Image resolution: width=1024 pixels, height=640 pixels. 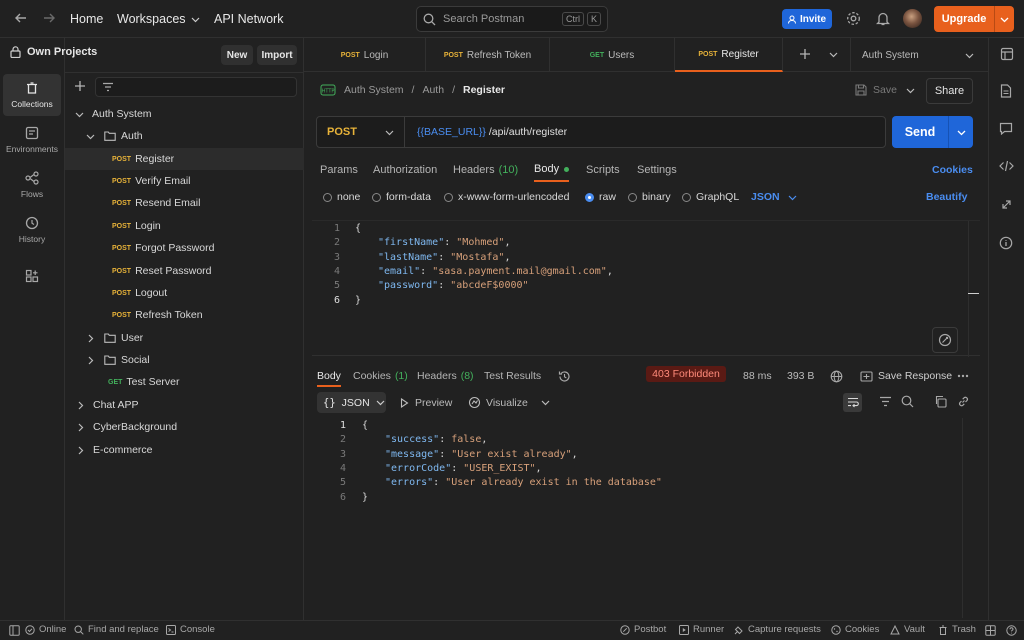 I want to click on rail-environments: Environments, so click(x=32, y=140).